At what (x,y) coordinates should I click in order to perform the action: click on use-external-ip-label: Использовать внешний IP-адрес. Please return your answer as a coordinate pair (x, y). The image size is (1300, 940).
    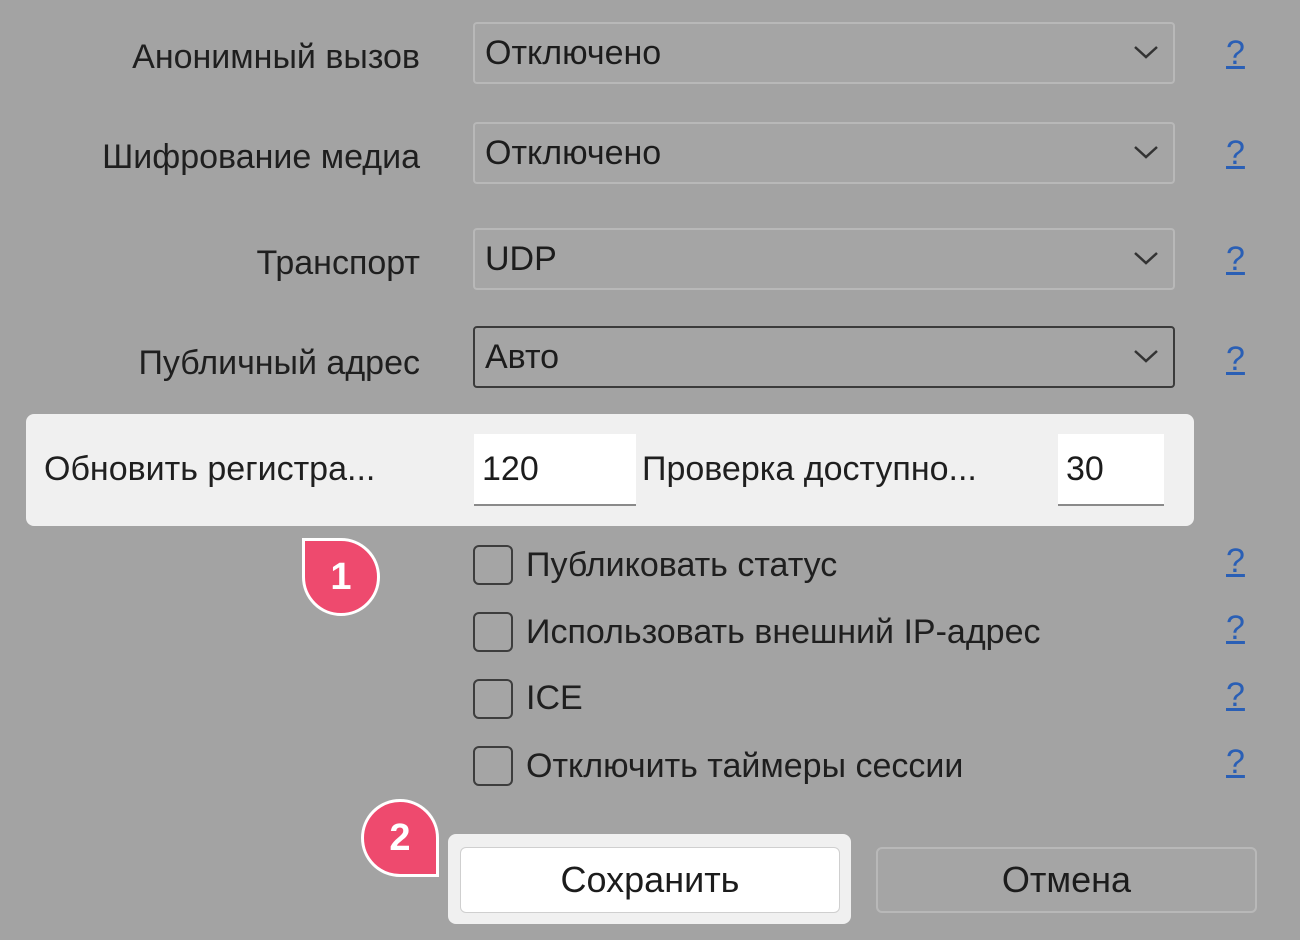
    Looking at the image, I should click on (783, 632).